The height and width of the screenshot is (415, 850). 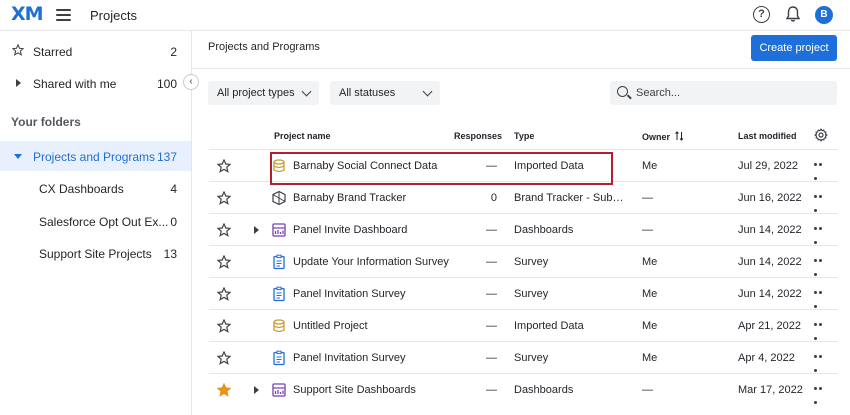 I want to click on sidebar-folder-projects-and-programs: Projects and Programs 137, so click(x=95, y=156).